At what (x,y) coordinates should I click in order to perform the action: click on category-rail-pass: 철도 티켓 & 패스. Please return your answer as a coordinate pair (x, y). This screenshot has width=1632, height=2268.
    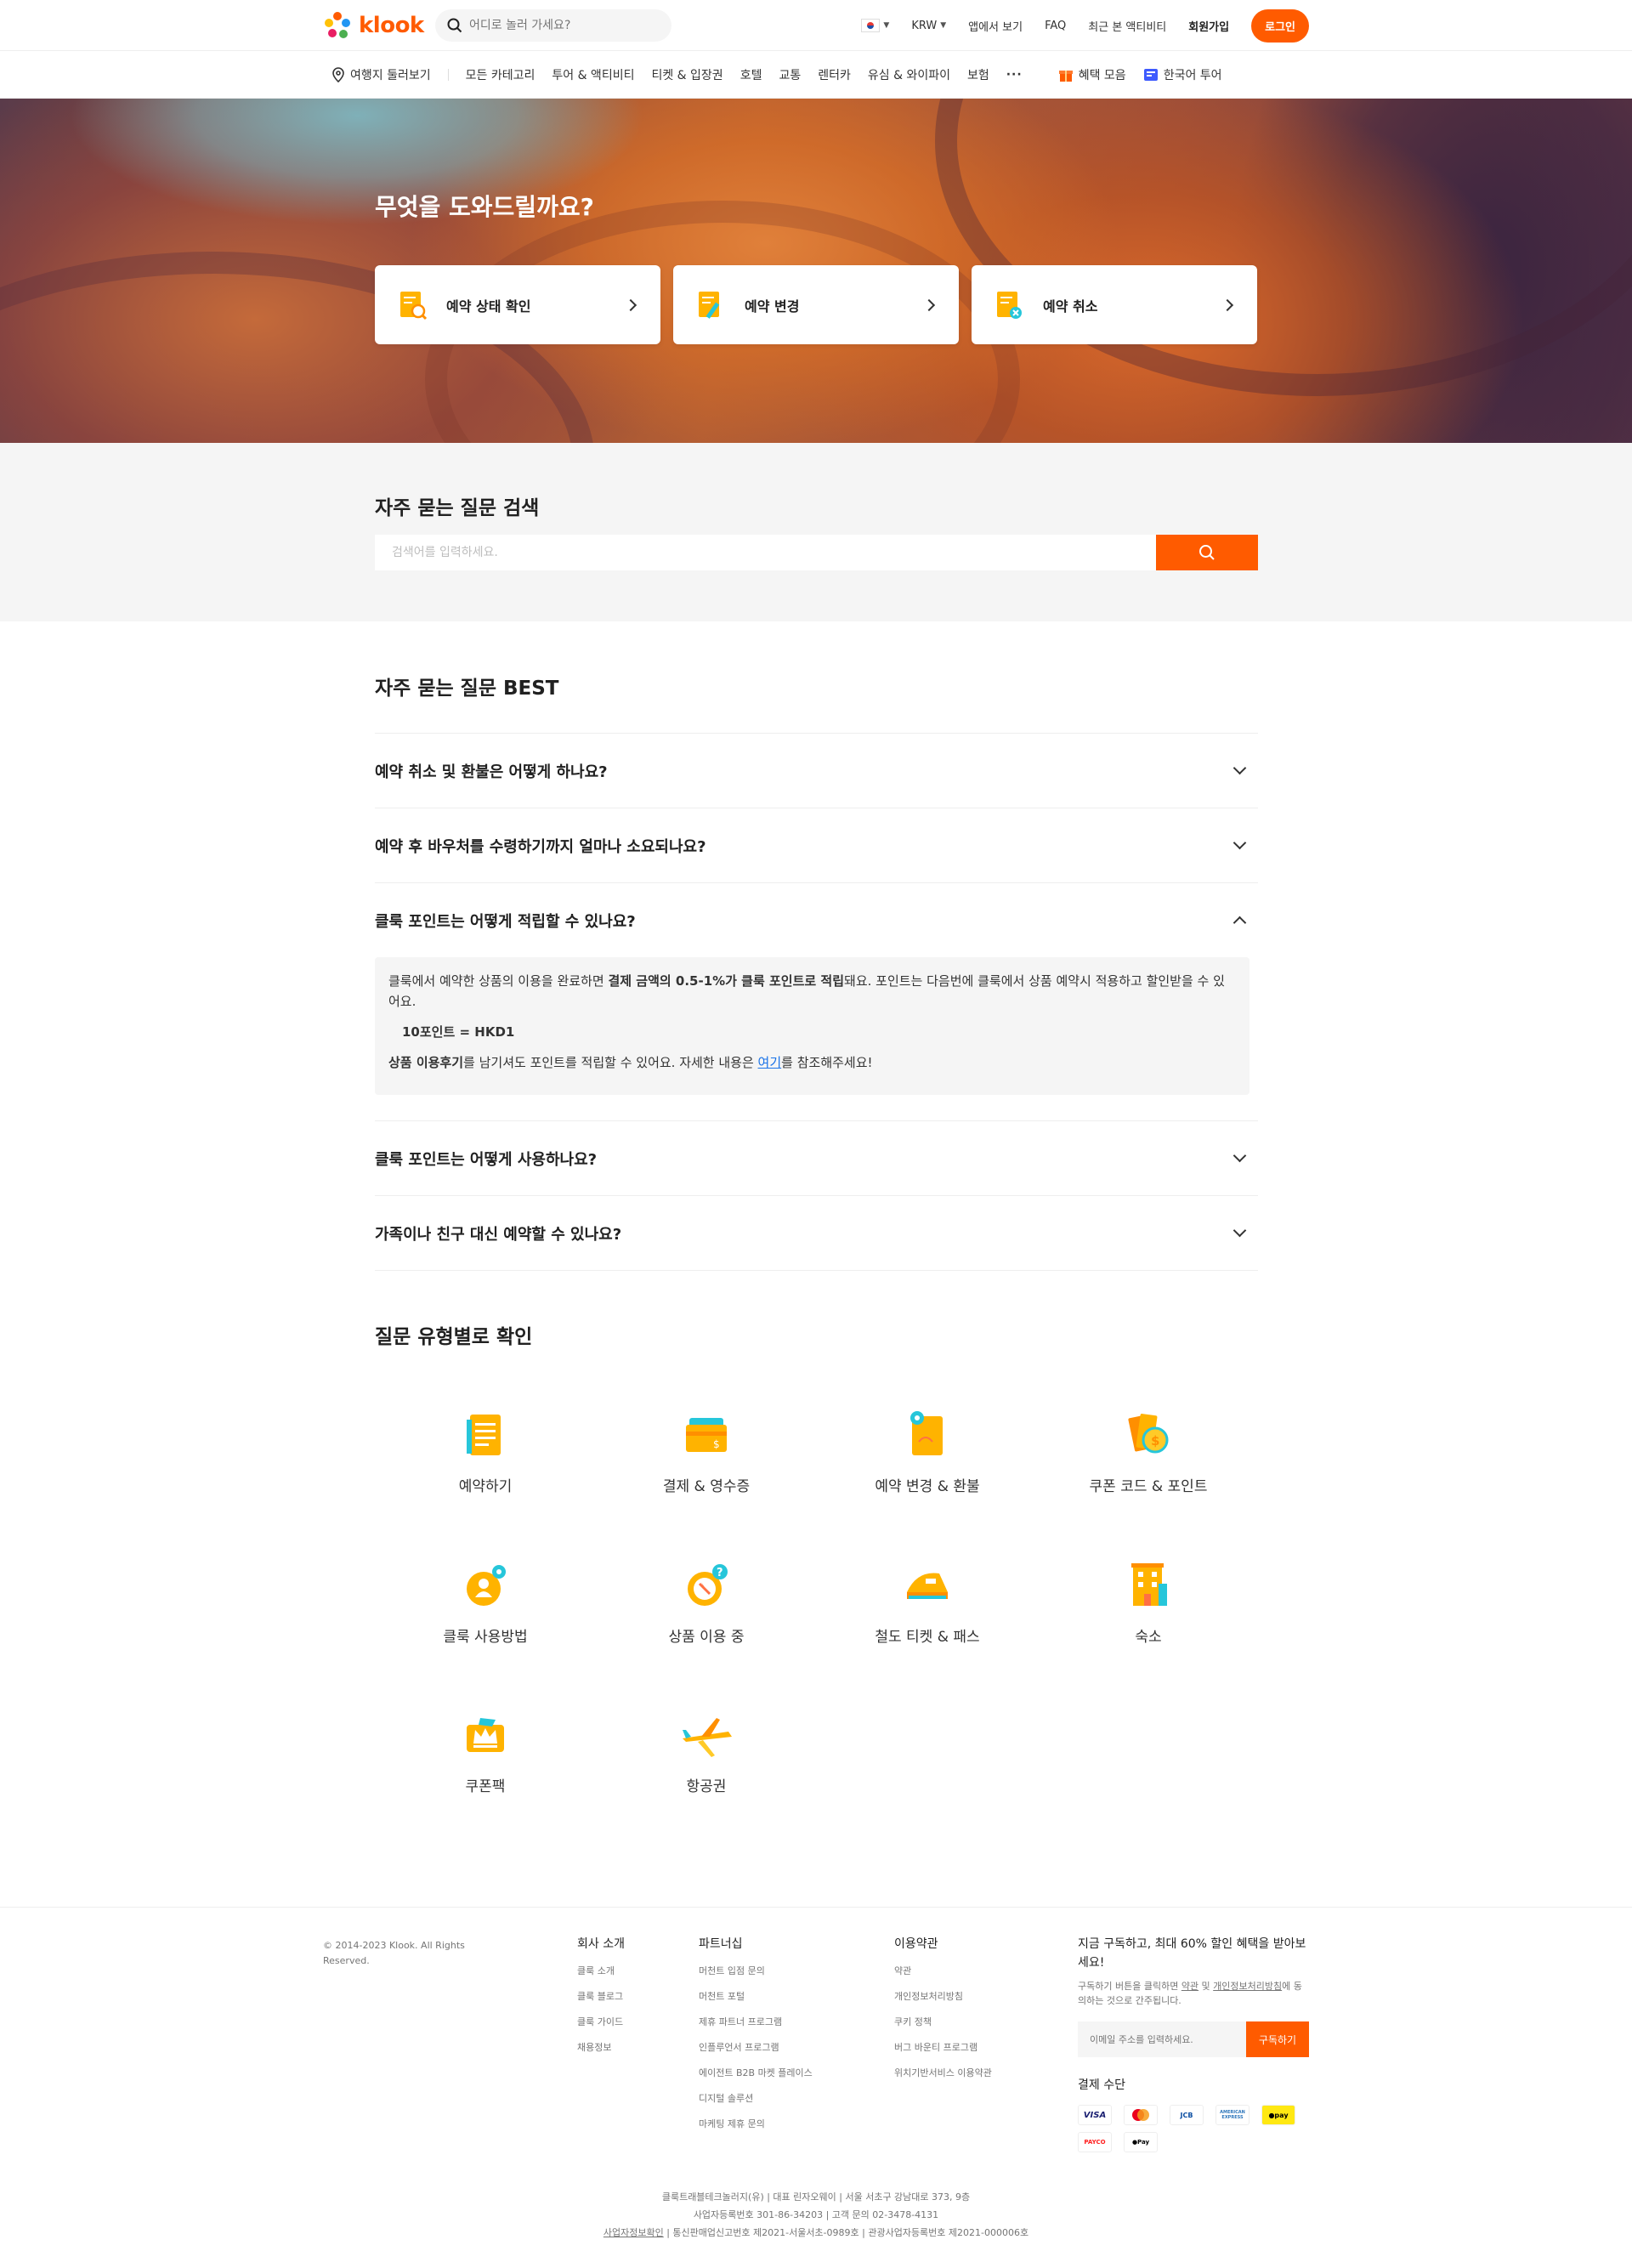
    Looking at the image, I should click on (927, 1602).